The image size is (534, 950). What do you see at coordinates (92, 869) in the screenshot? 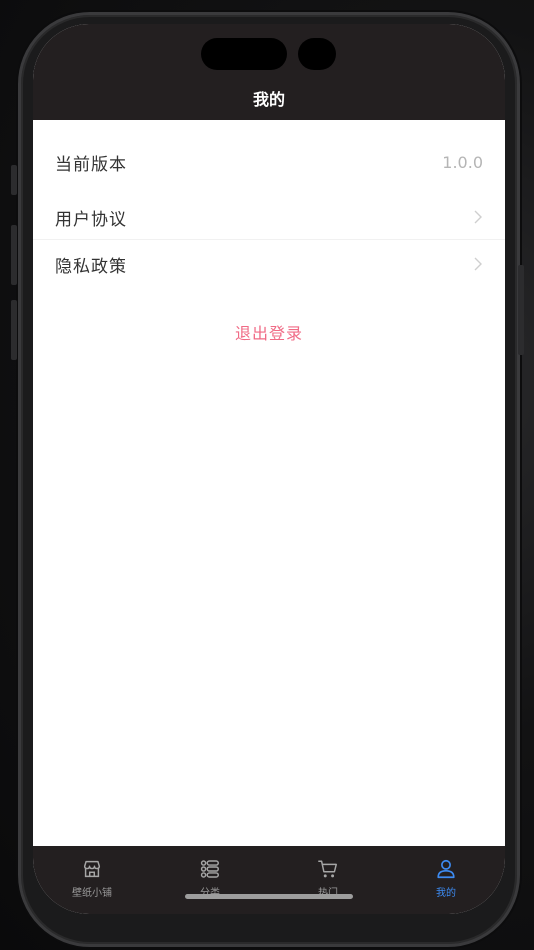
I see `store-icon` at bounding box center [92, 869].